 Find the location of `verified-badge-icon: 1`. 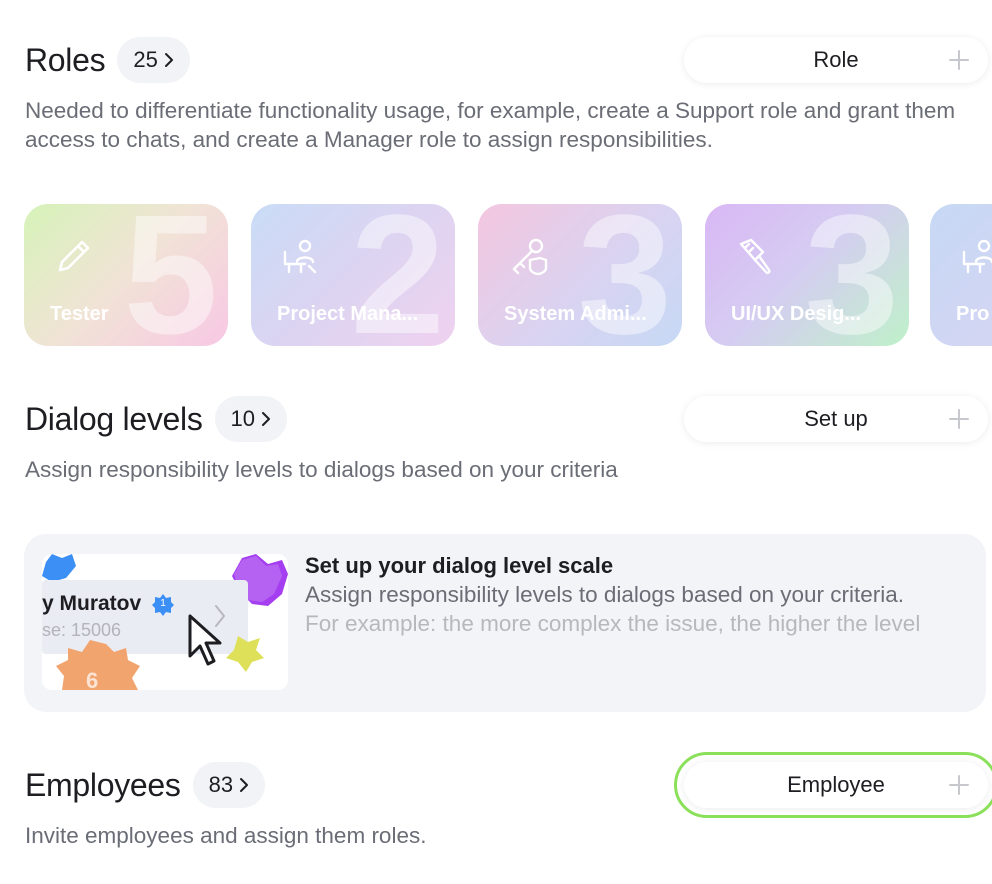

verified-badge-icon: 1 is located at coordinates (163, 605).